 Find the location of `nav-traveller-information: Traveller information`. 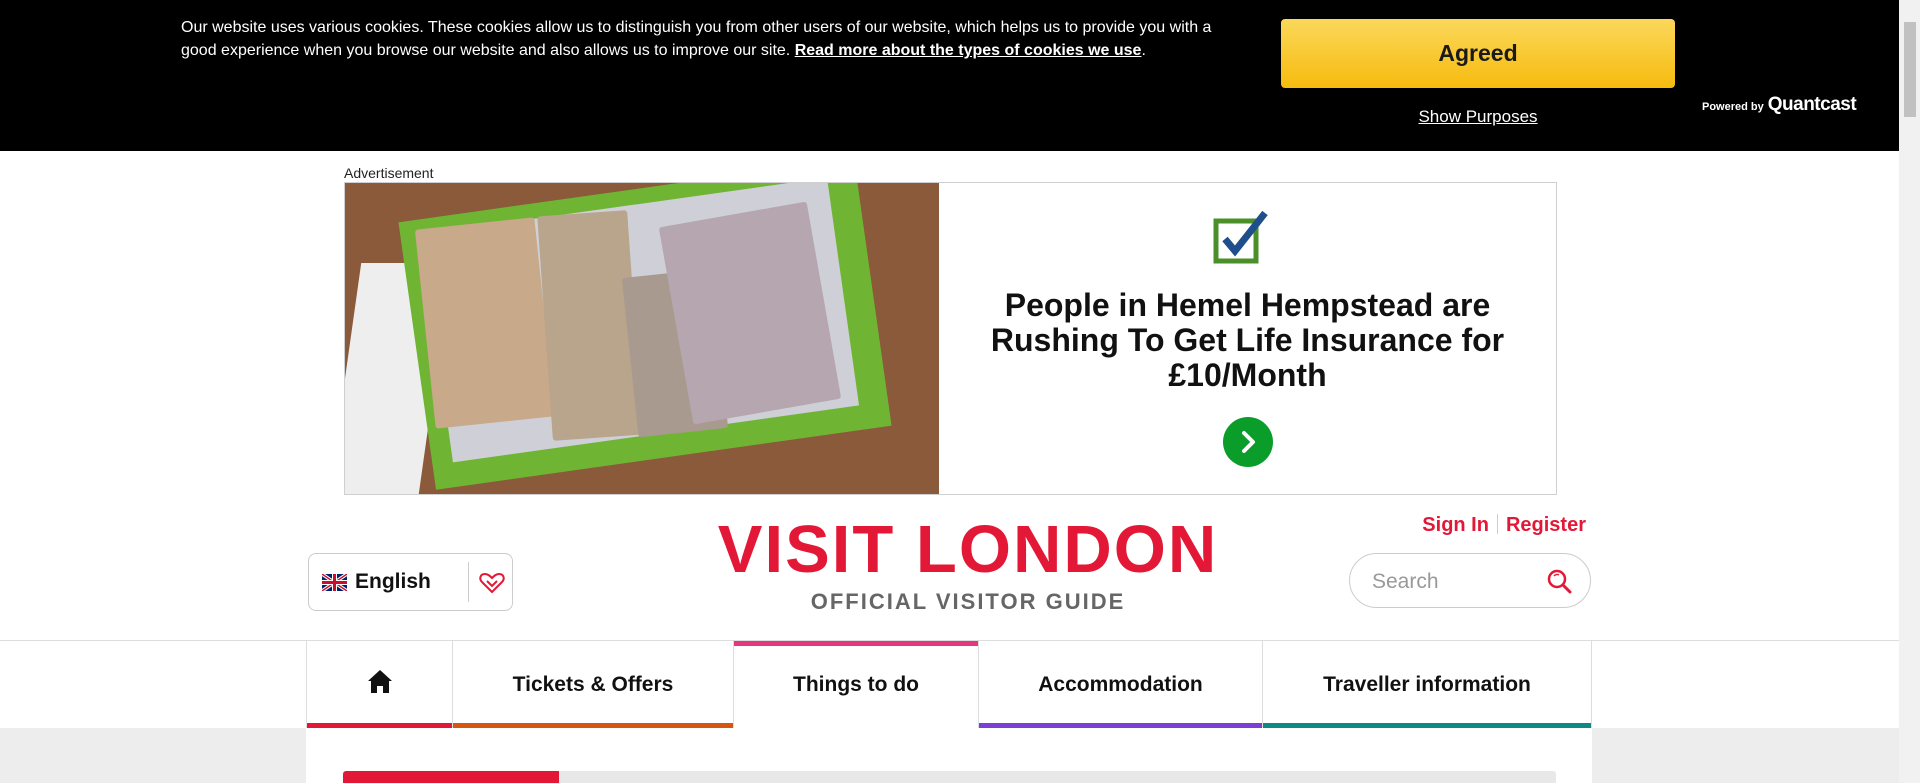

nav-traveller-information: Traveller information is located at coordinates (1427, 684).